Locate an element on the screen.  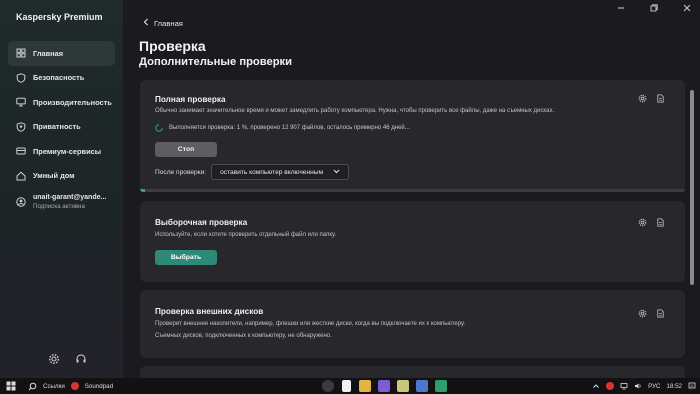
stop-button: Стоп is located at coordinates (186, 149).